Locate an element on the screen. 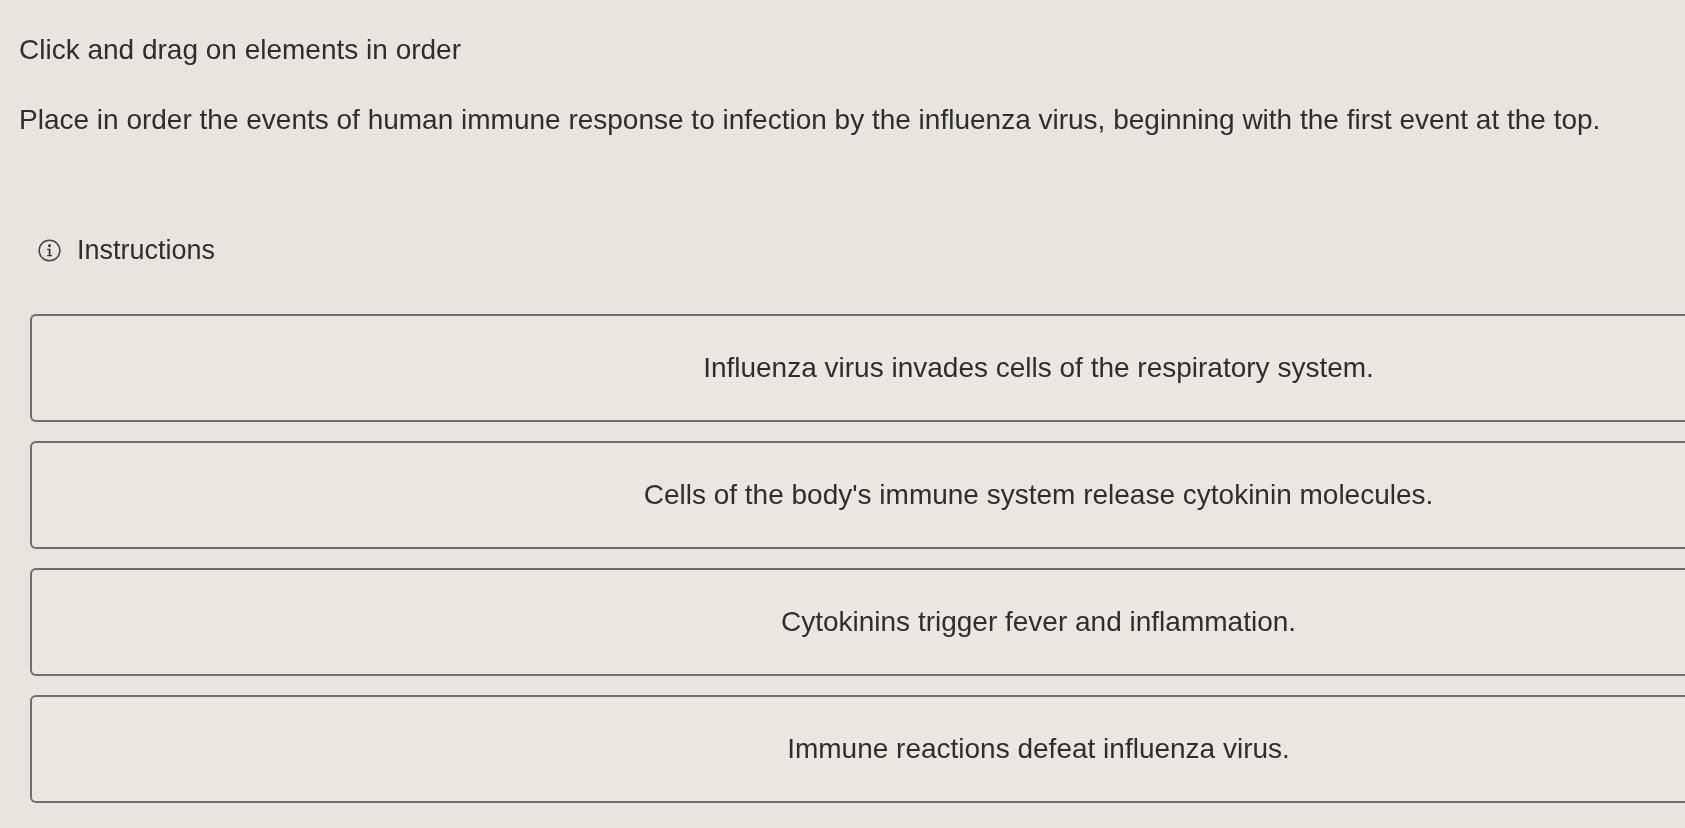 The image size is (1685, 828). draggable-item: Cytokinins trigger fever and inflammation. is located at coordinates (857, 621).